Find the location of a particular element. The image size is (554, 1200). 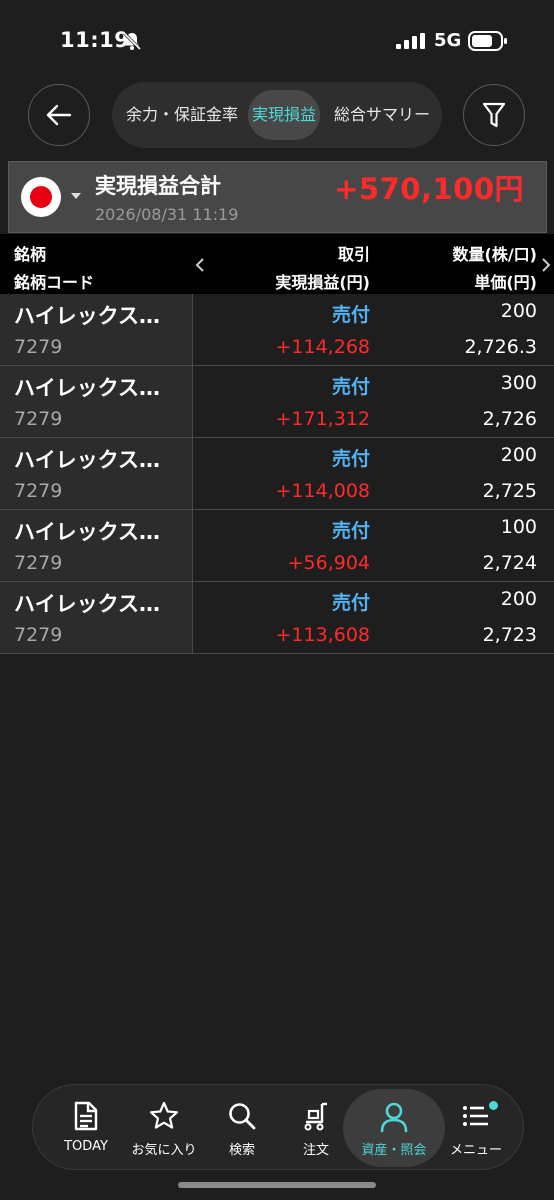

tab-label: 資産・照会 is located at coordinates (394, 1150).